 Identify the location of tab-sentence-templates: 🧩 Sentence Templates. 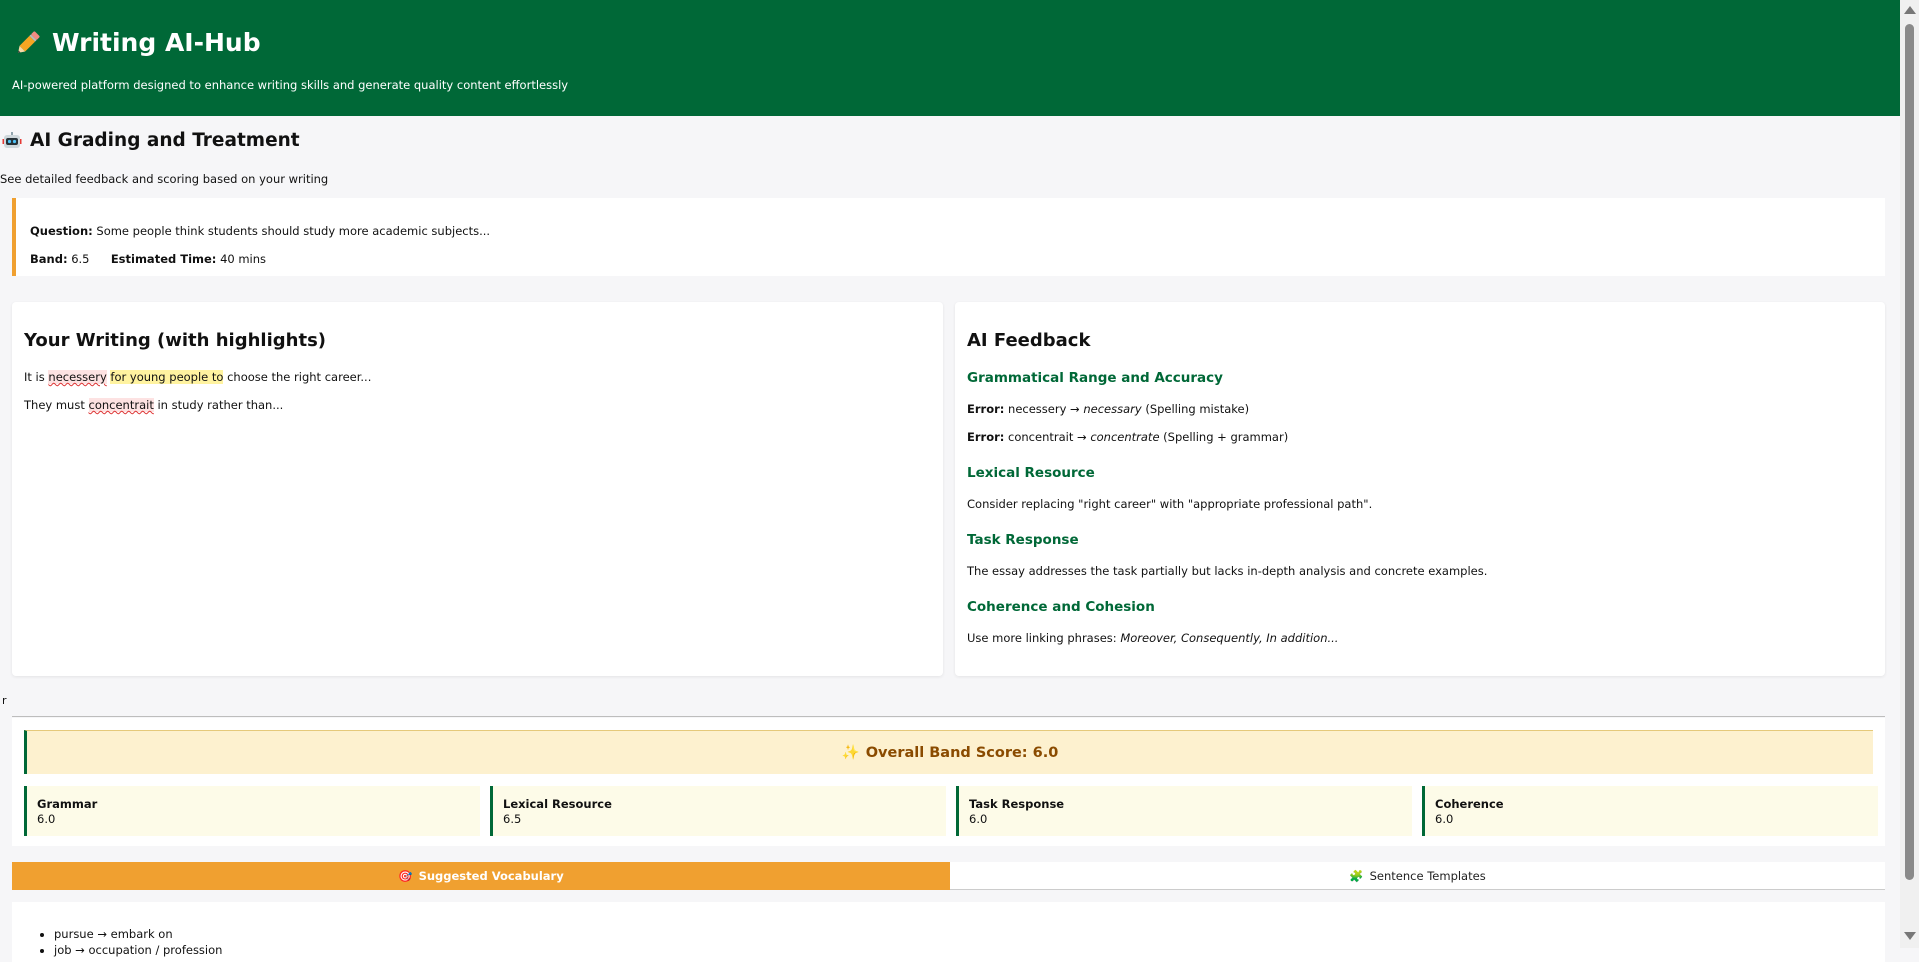
(1417, 876).